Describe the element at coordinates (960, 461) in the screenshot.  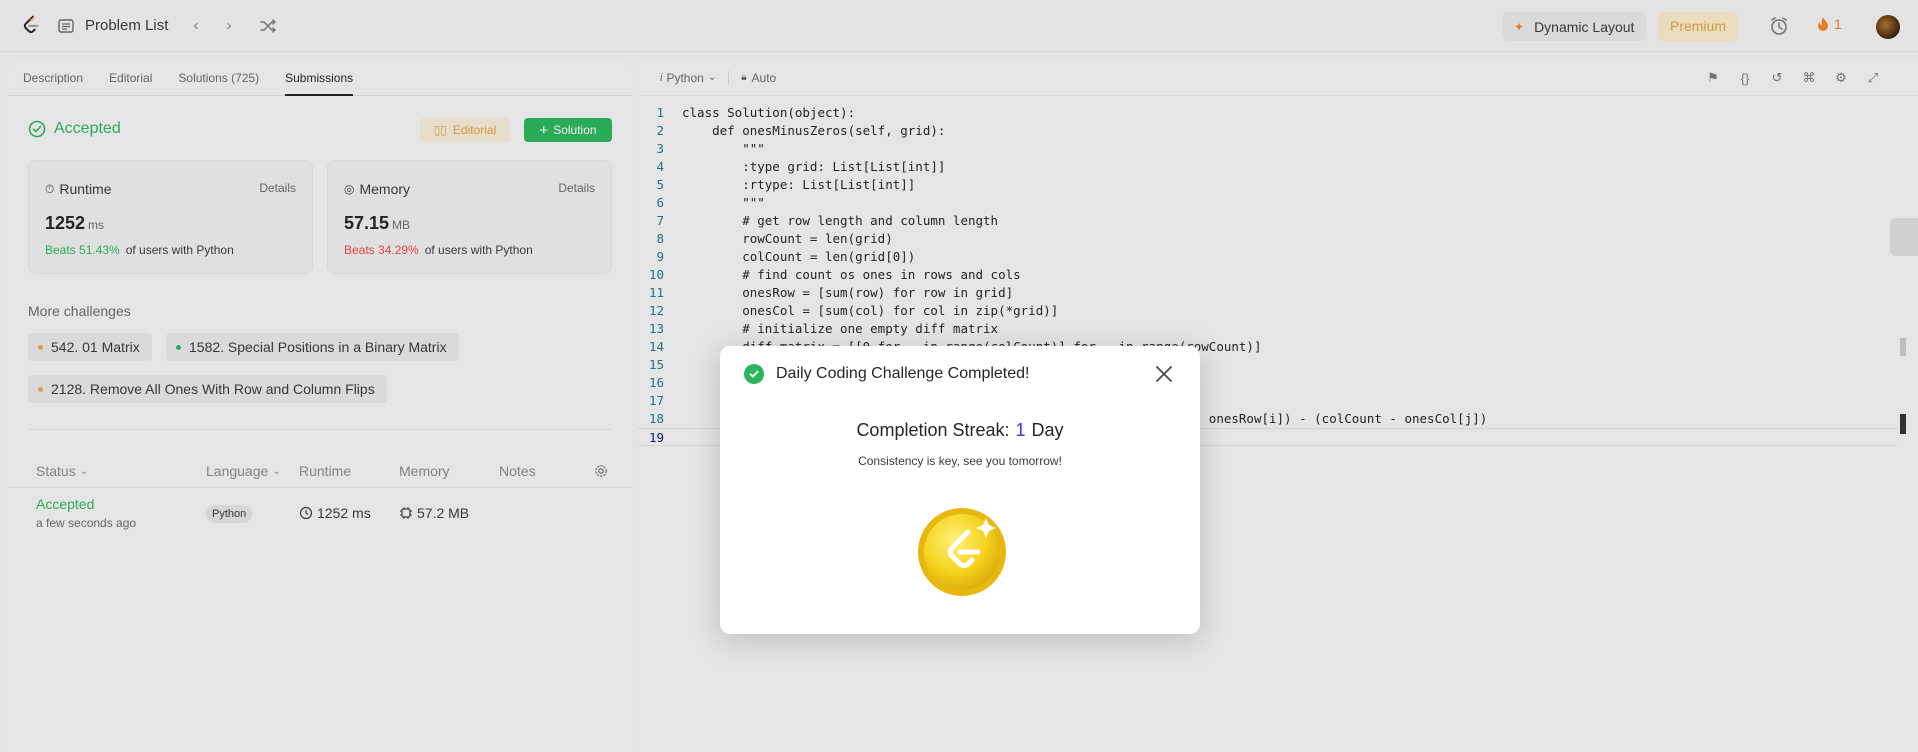
I see `modal-subtitle: Consistency is key, see you tomorrow!` at that location.